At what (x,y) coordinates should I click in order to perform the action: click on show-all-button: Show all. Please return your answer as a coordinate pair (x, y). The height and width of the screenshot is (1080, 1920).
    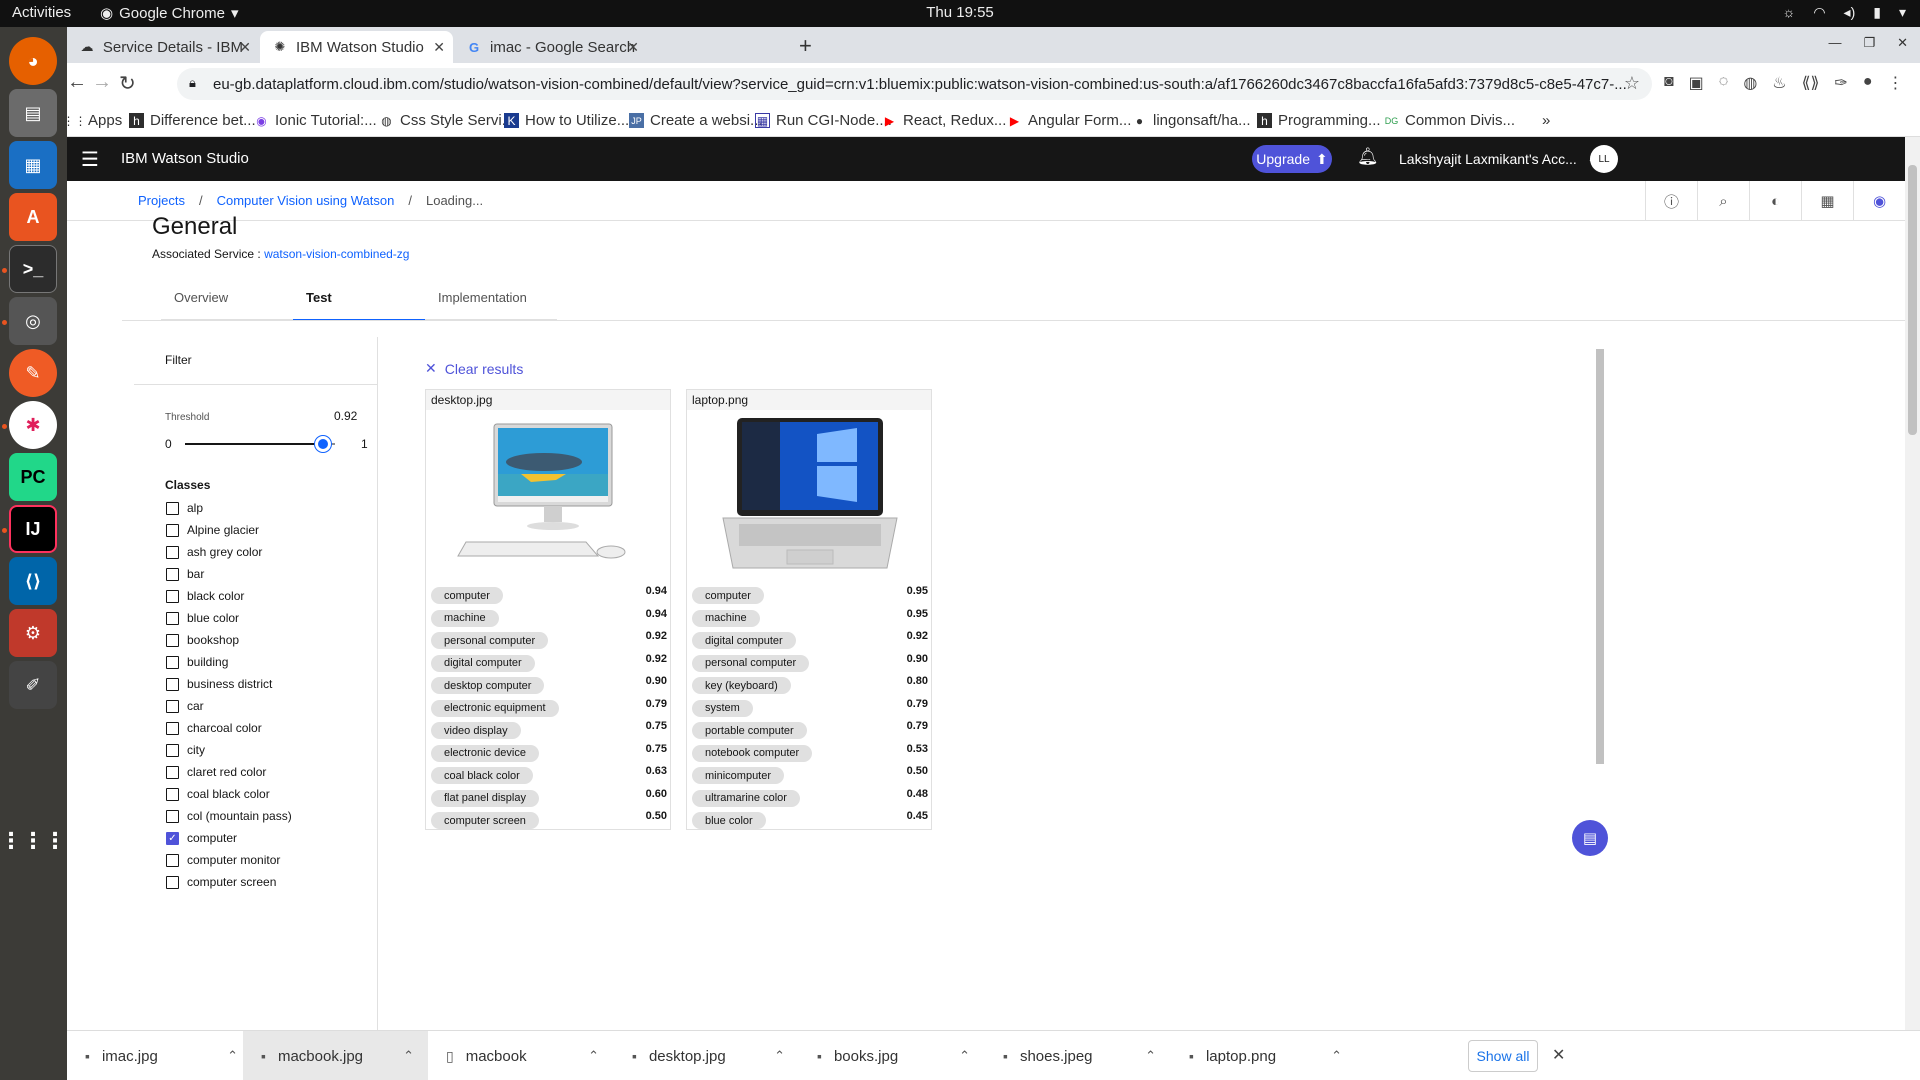
    Looking at the image, I should click on (1503, 1056).